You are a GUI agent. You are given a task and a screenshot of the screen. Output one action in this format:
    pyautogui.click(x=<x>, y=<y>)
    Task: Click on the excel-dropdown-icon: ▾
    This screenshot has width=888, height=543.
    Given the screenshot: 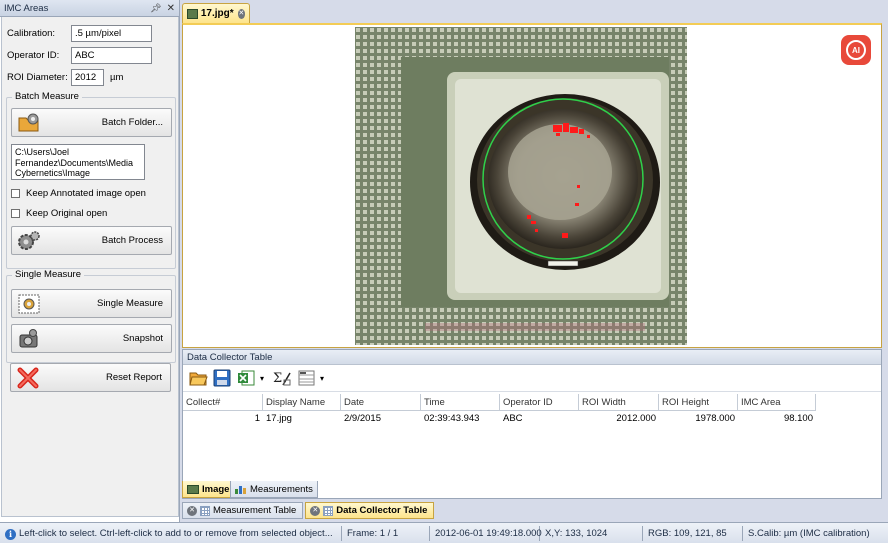 What is the action you would take?
    pyautogui.click(x=262, y=378)
    